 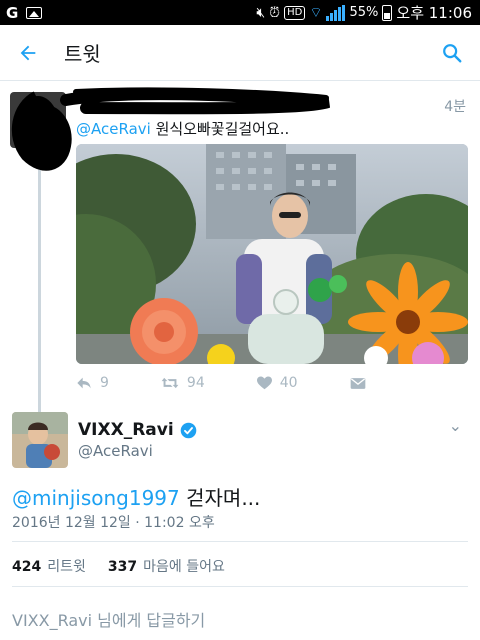 I want to click on like-label: 마음에 들어요, so click(x=184, y=566).